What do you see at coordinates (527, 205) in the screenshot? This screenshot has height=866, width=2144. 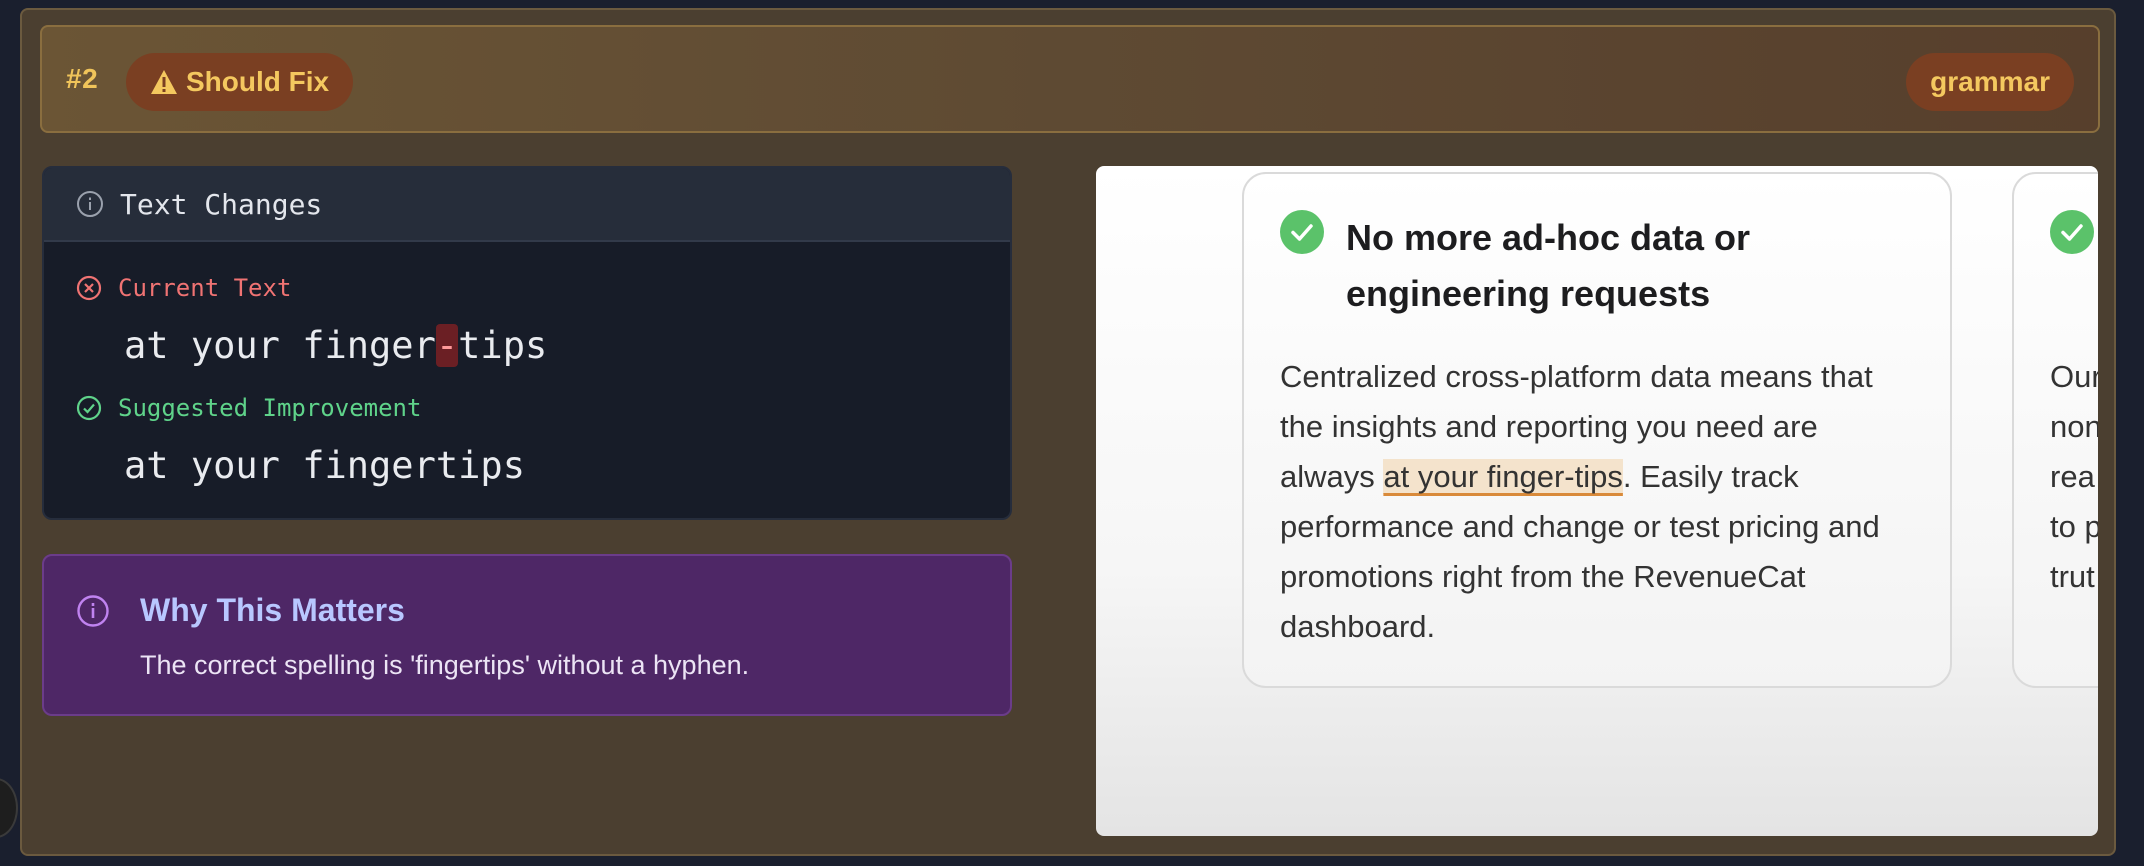 I see `text-changes-header: Text Changes` at bounding box center [527, 205].